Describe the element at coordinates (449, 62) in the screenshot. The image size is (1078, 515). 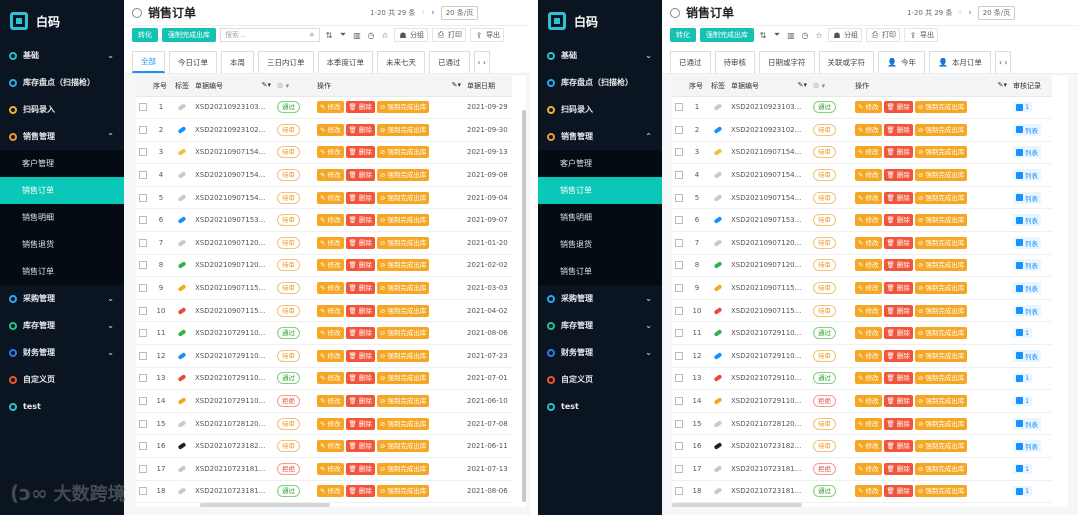
I see `tab-6: 已通过` at that location.